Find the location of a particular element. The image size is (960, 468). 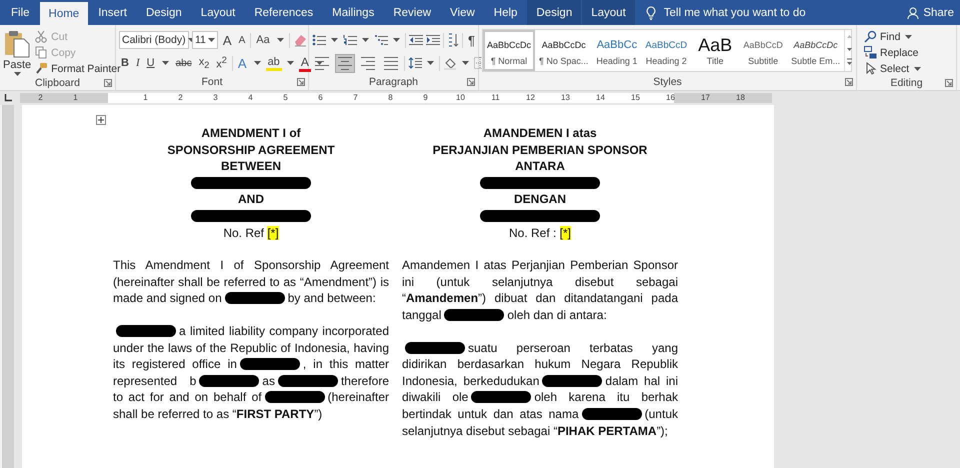

ruler-number: 18 is located at coordinates (740, 98).